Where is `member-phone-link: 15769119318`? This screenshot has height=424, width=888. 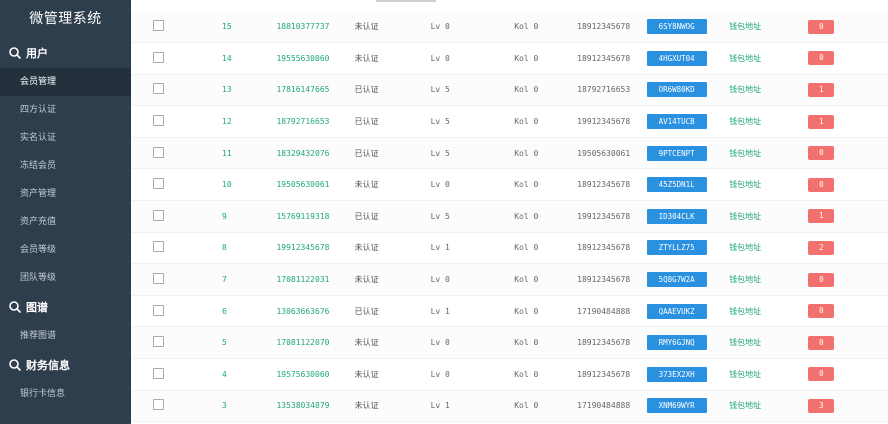 member-phone-link: 15769119318 is located at coordinates (315, 217).